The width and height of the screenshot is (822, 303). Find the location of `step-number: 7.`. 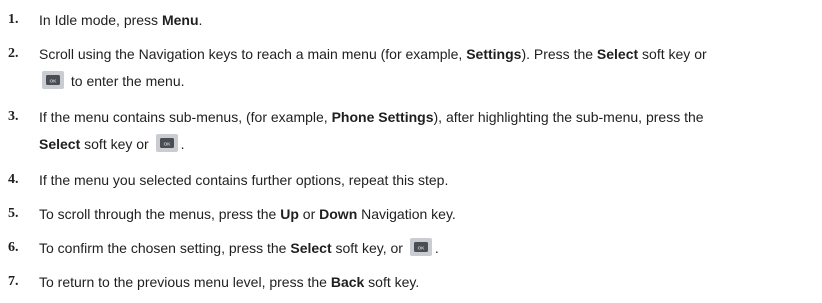

step-number: 7. is located at coordinates (13, 281).